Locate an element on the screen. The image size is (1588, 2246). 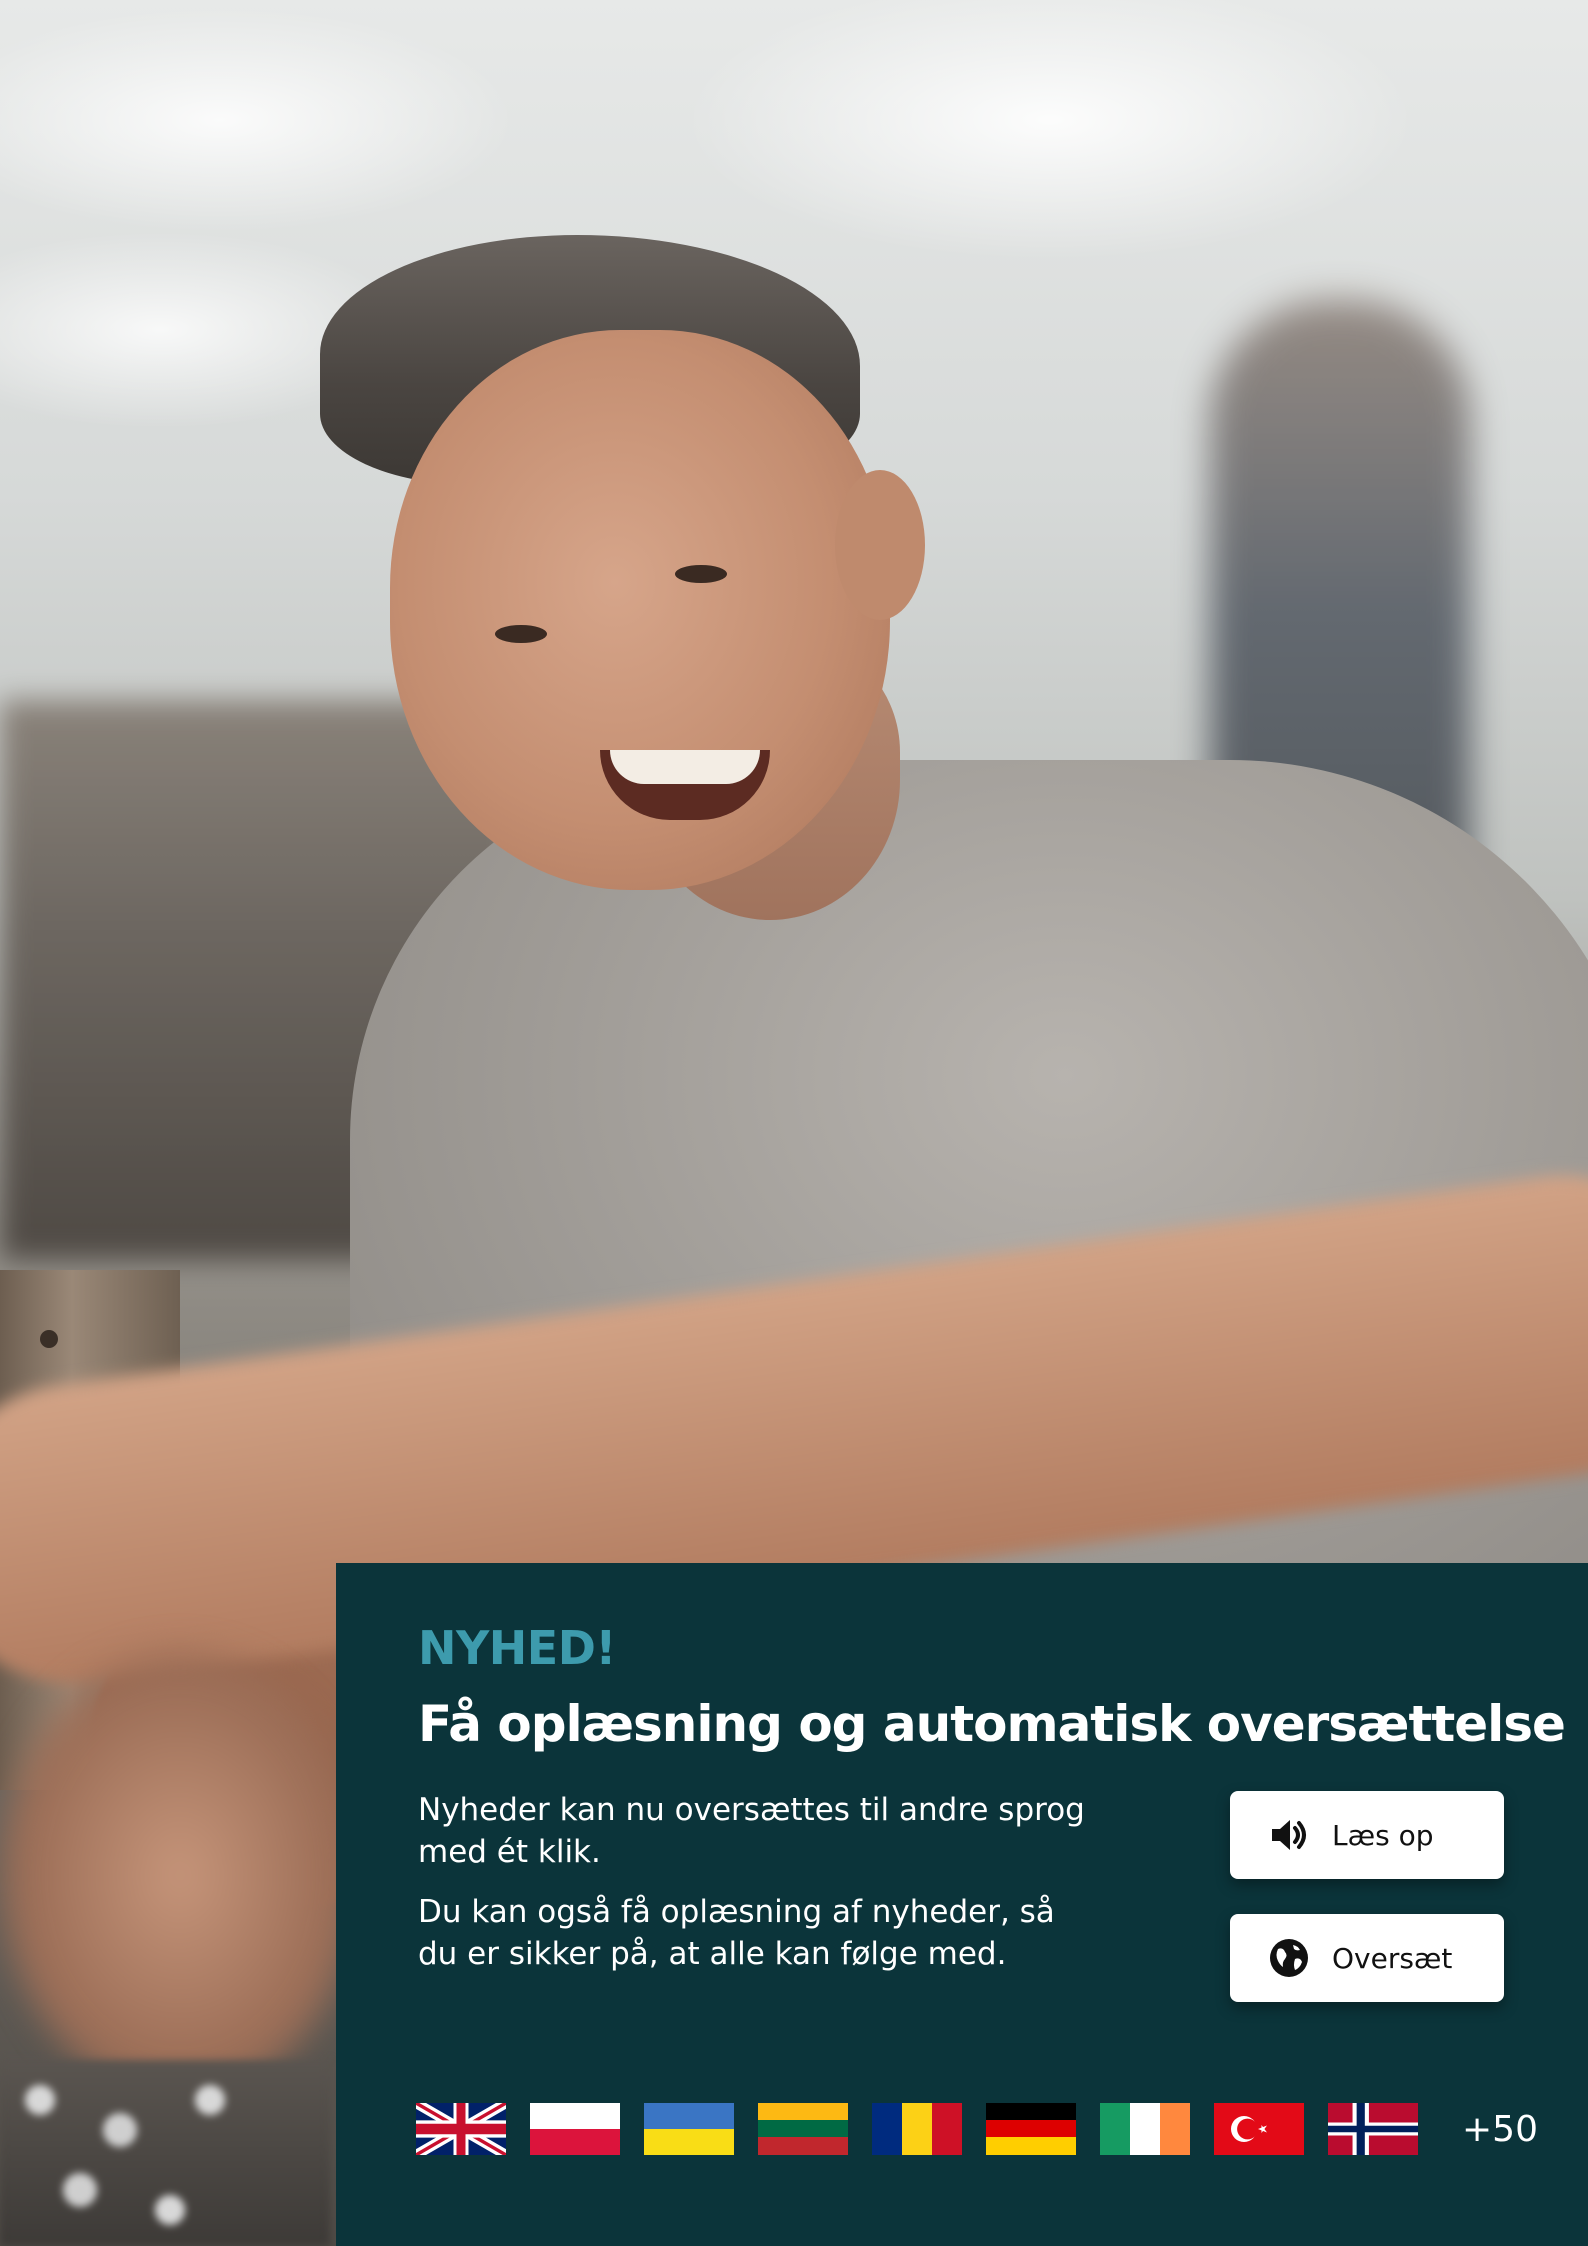
uk-flag is located at coordinates (461, 2129).